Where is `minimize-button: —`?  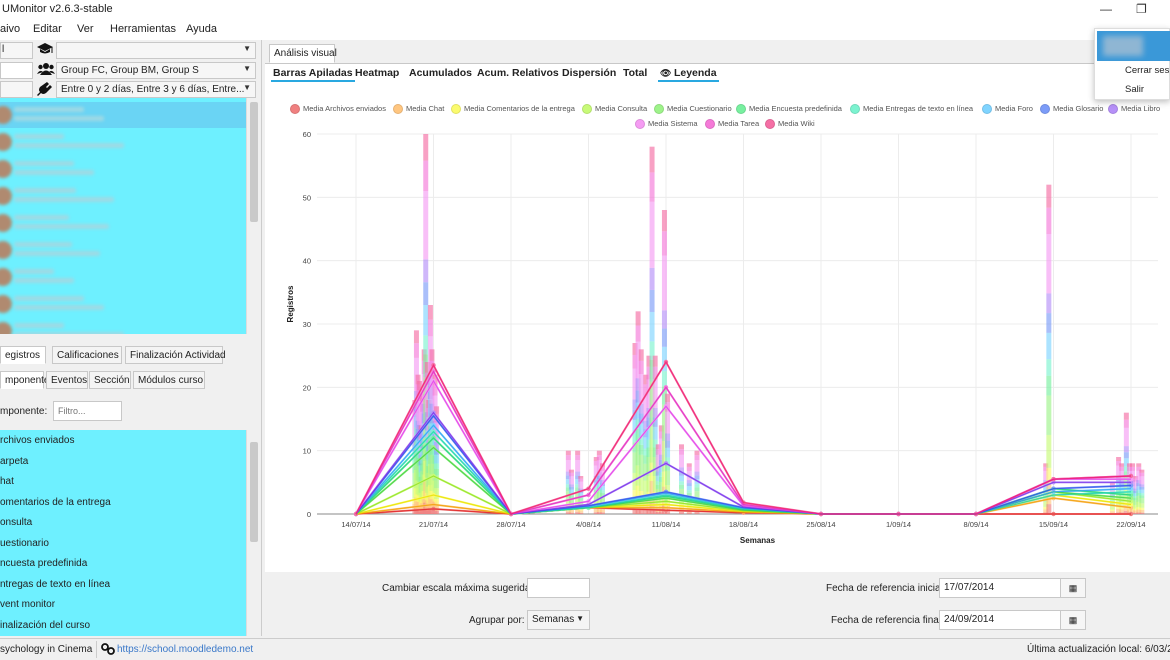
minimize-button: — is located at coordinates (1106, 9).